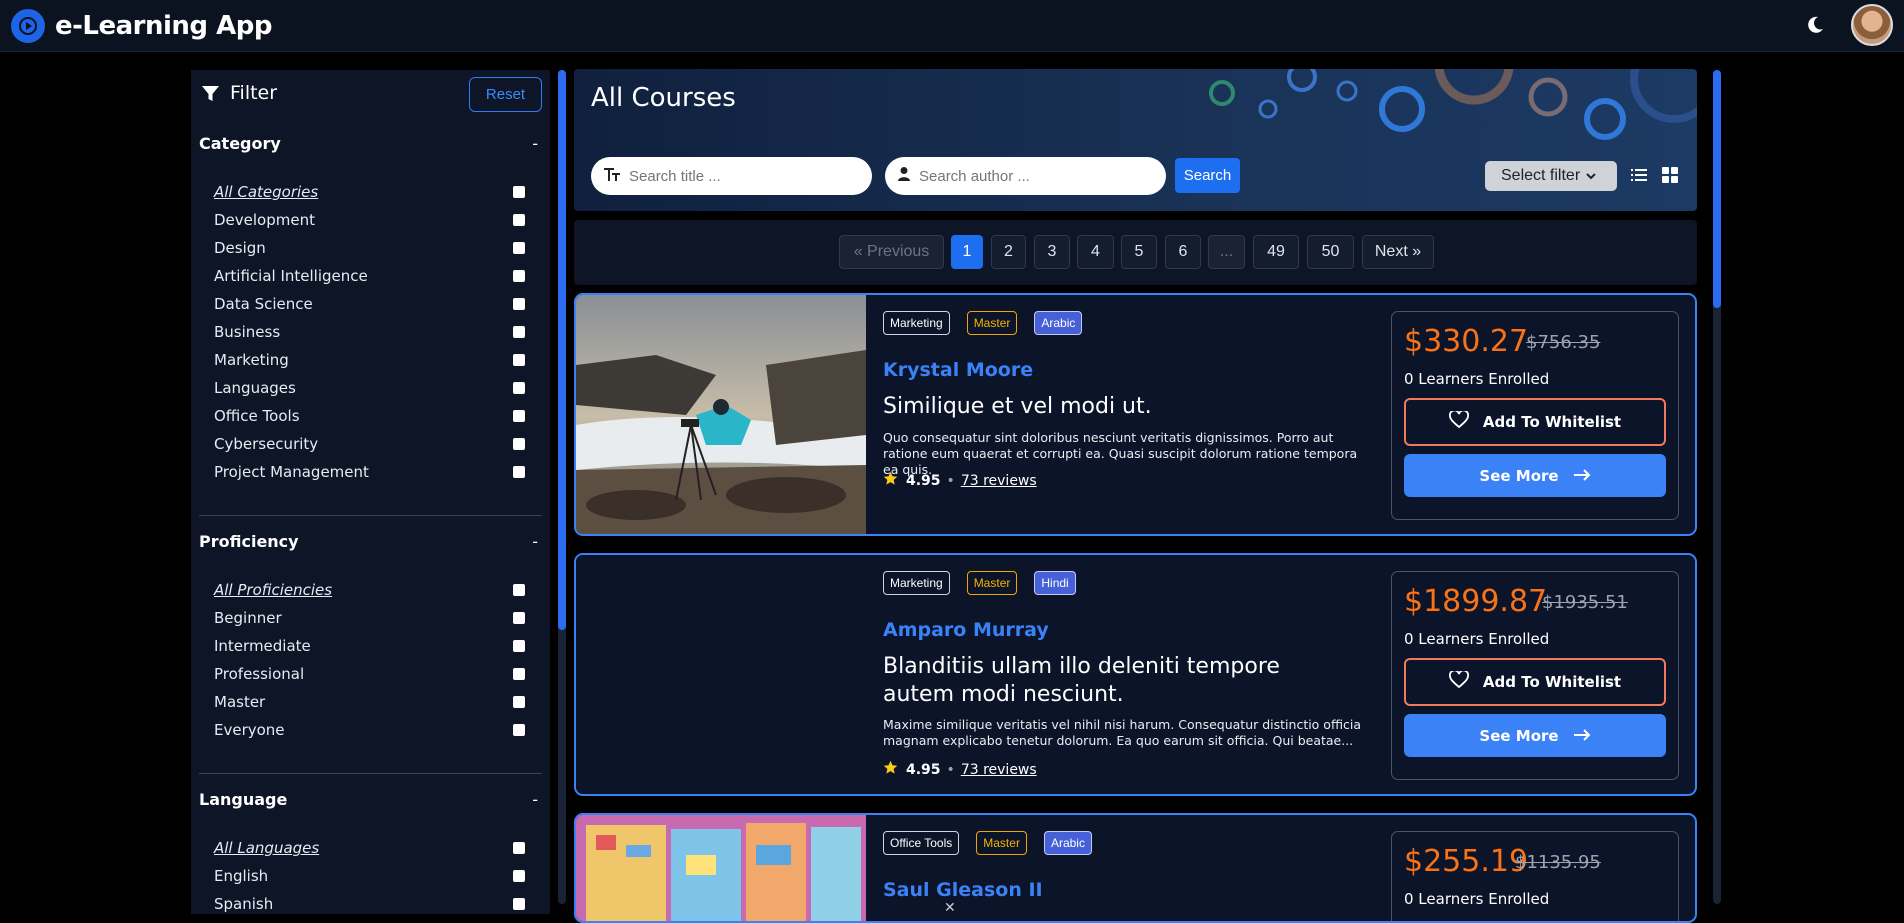 Image resolution: width=1904 pixels, height=923 pixels. What do you see at coordinates (1008, 252) in the screenshot?
I see `page-button-2: 2` at bounding box center [1008, 252].